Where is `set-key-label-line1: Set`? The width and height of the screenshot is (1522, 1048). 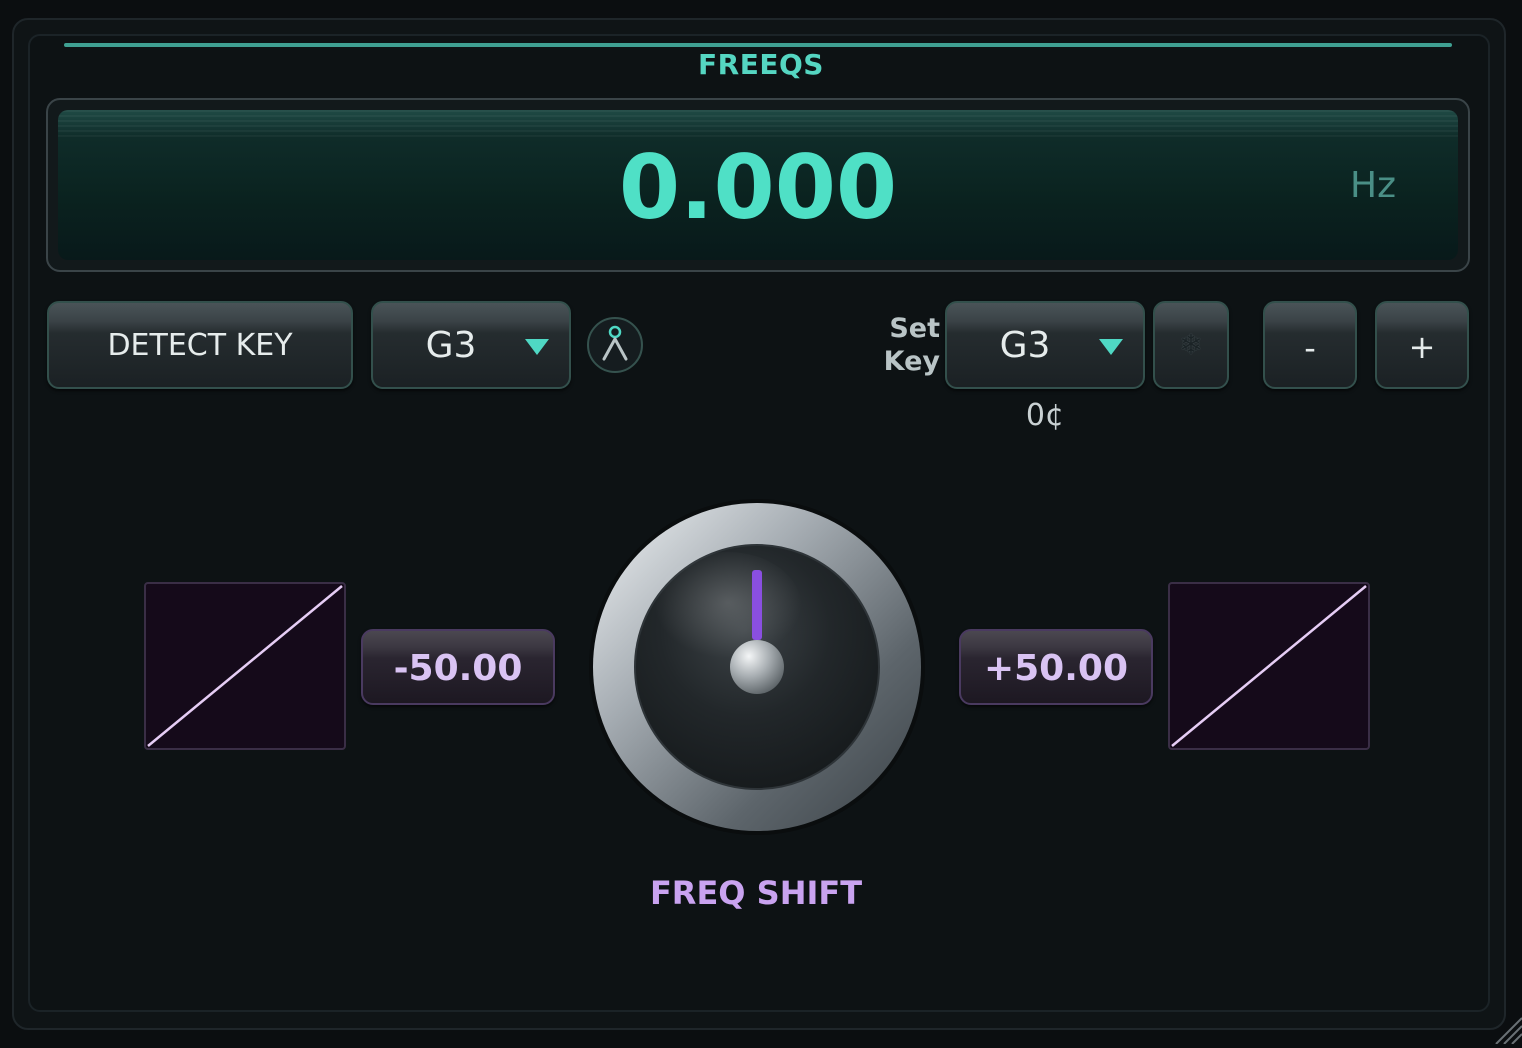
set-key-label-line1: Set is located at coordinates (904, 328).